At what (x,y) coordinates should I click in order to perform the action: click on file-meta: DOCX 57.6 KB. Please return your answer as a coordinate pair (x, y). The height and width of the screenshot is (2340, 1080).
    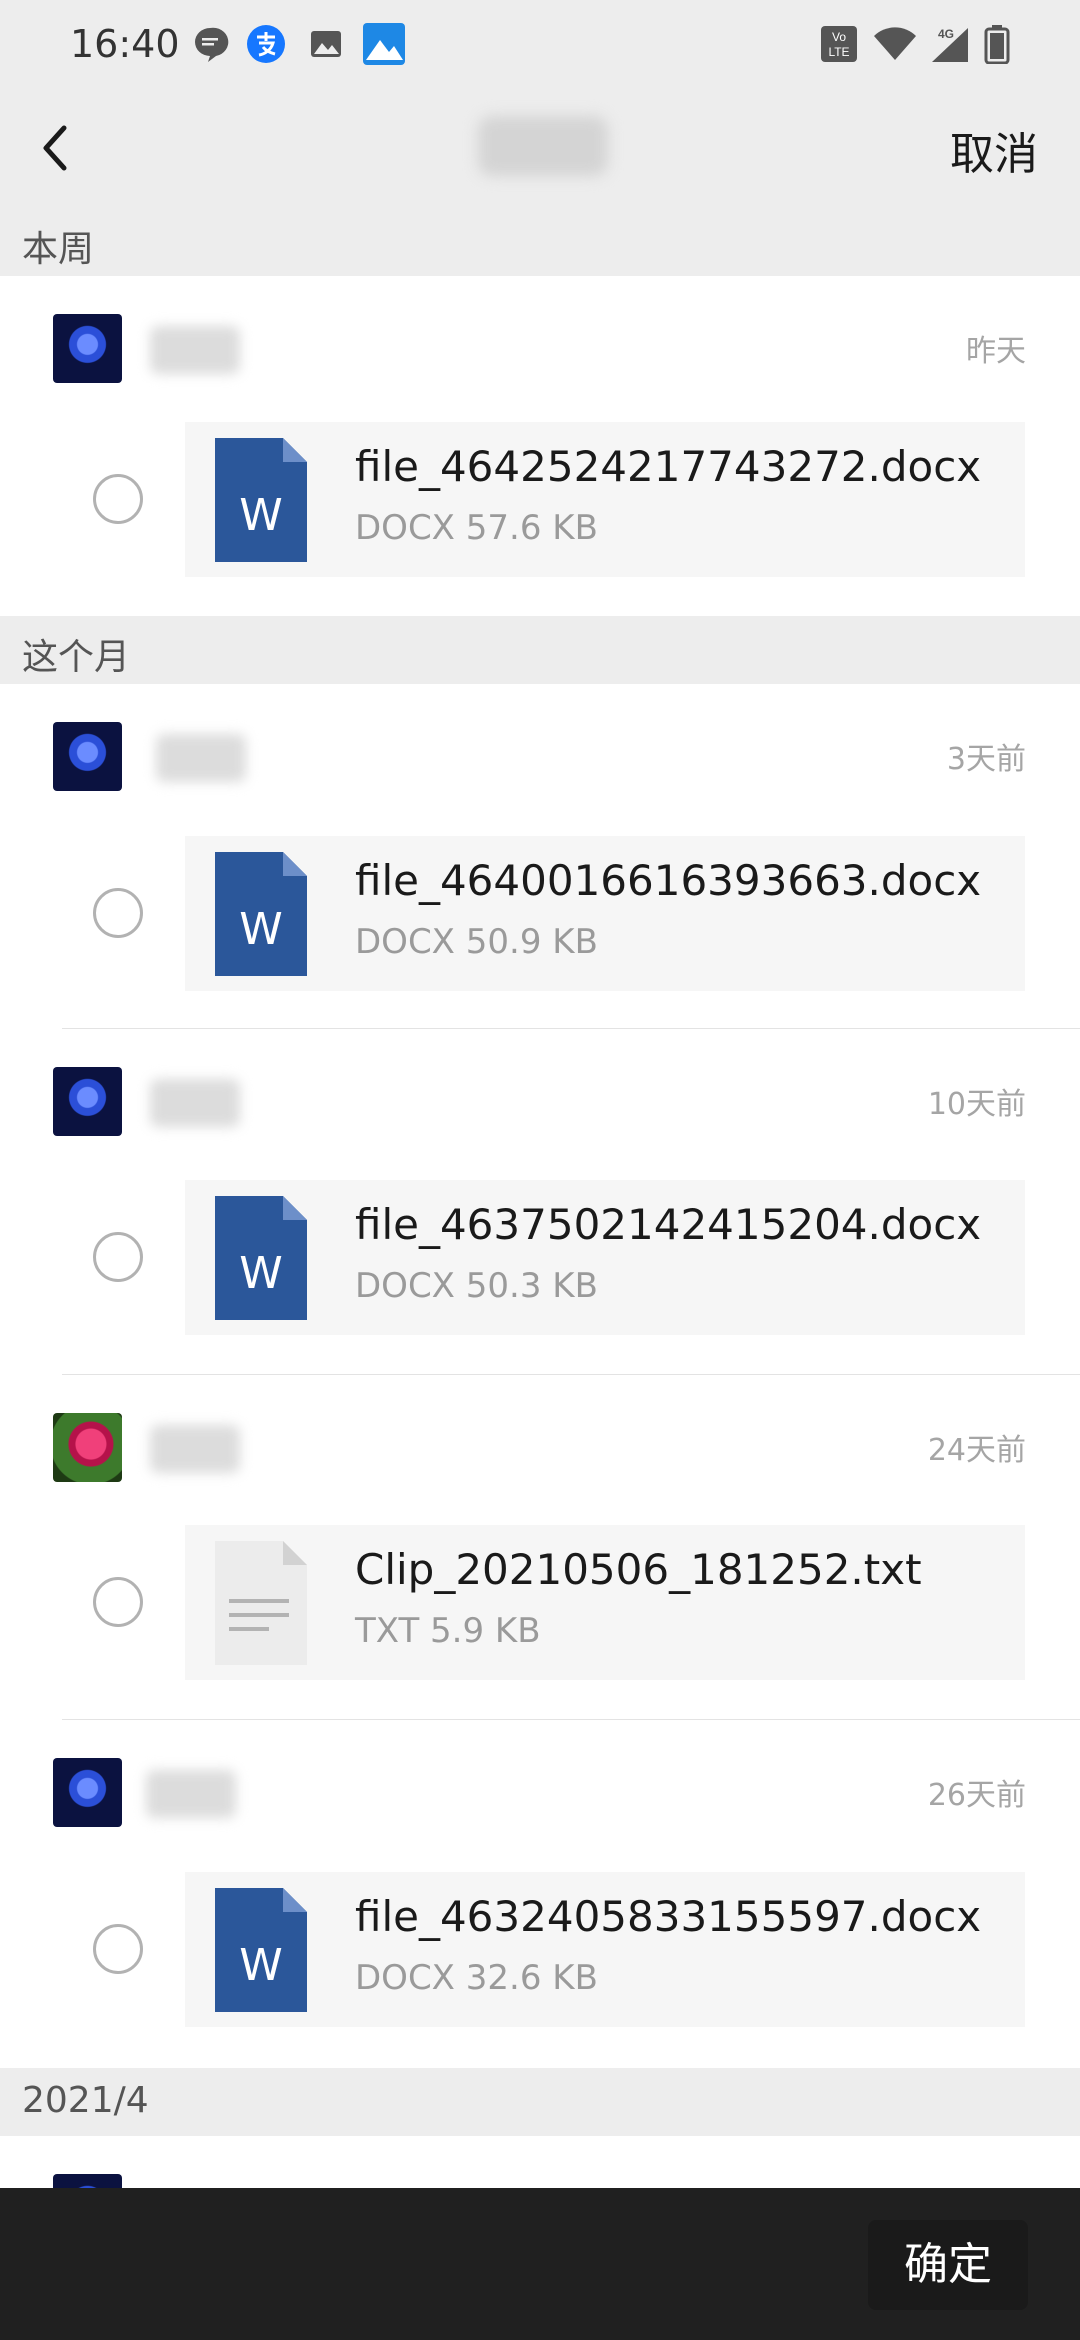
    Looking at the image, I should click on (476, 528).